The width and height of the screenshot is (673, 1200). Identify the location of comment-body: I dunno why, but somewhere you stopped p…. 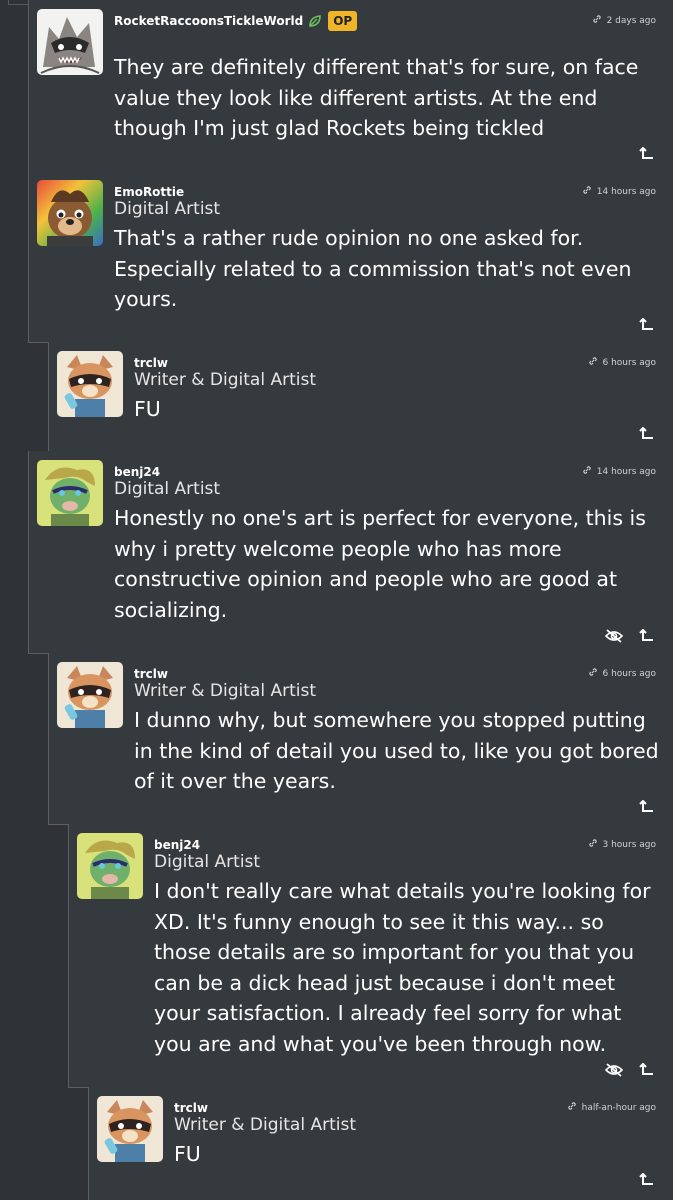
(396, 750).